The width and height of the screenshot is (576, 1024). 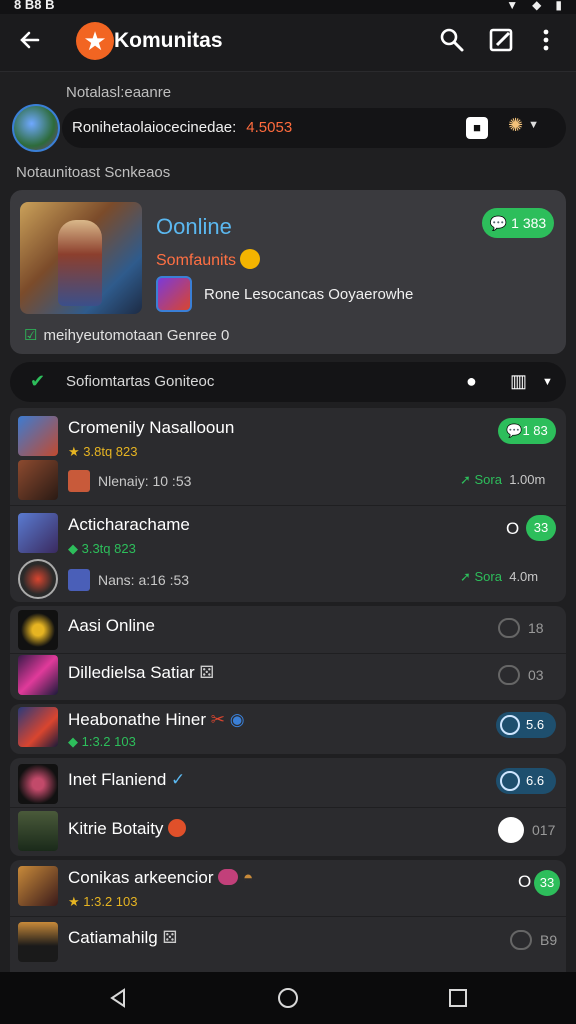 What do you see at coordinates (288, 831) in the screenshot?
I see `list-item: Kitrie Botaity 017` at bounding box center [288, 831].